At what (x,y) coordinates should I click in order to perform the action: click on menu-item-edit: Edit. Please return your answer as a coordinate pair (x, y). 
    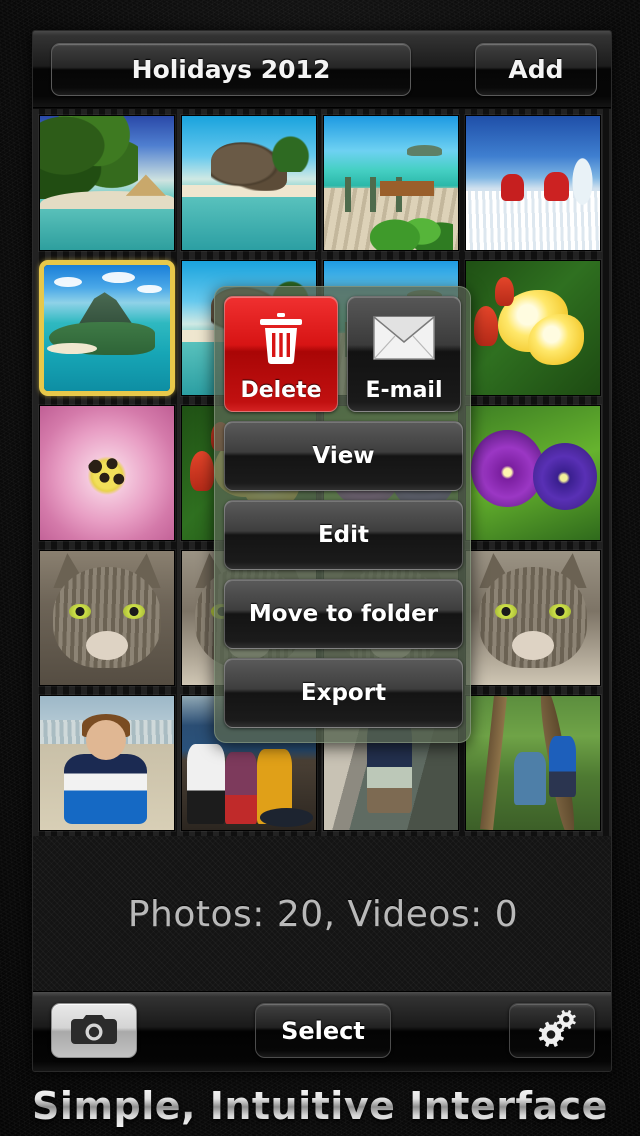
    Looking at the image, I should click on (343, 535).